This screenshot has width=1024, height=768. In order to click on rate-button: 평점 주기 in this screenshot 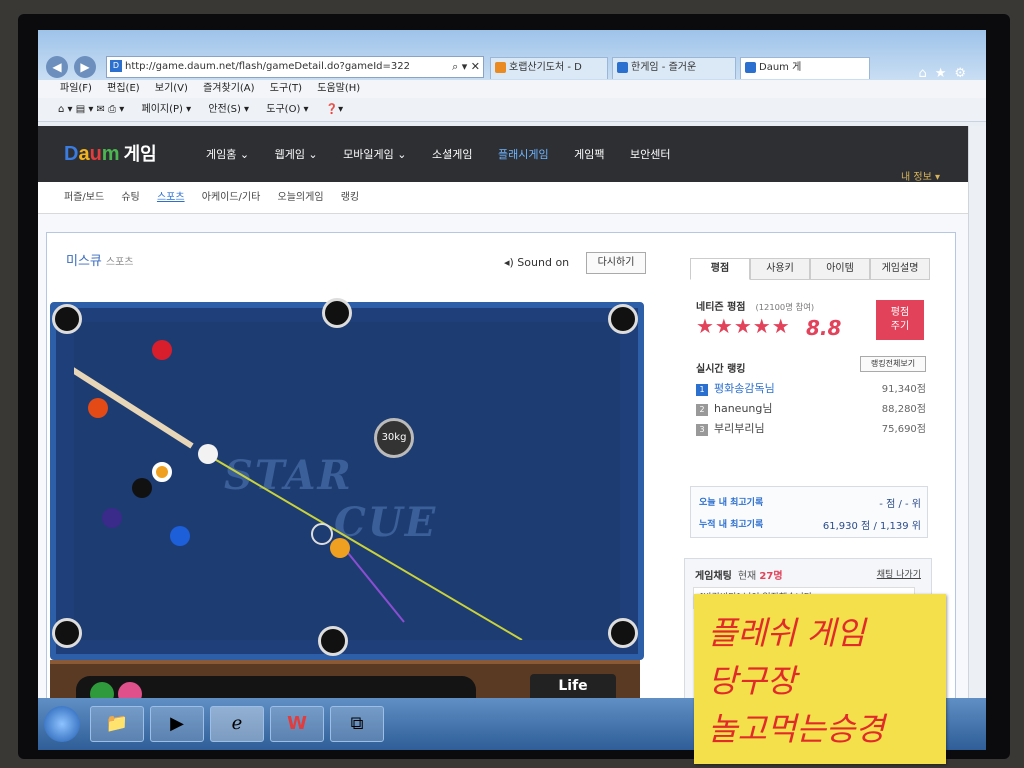, I will do `click(900, 320)`.